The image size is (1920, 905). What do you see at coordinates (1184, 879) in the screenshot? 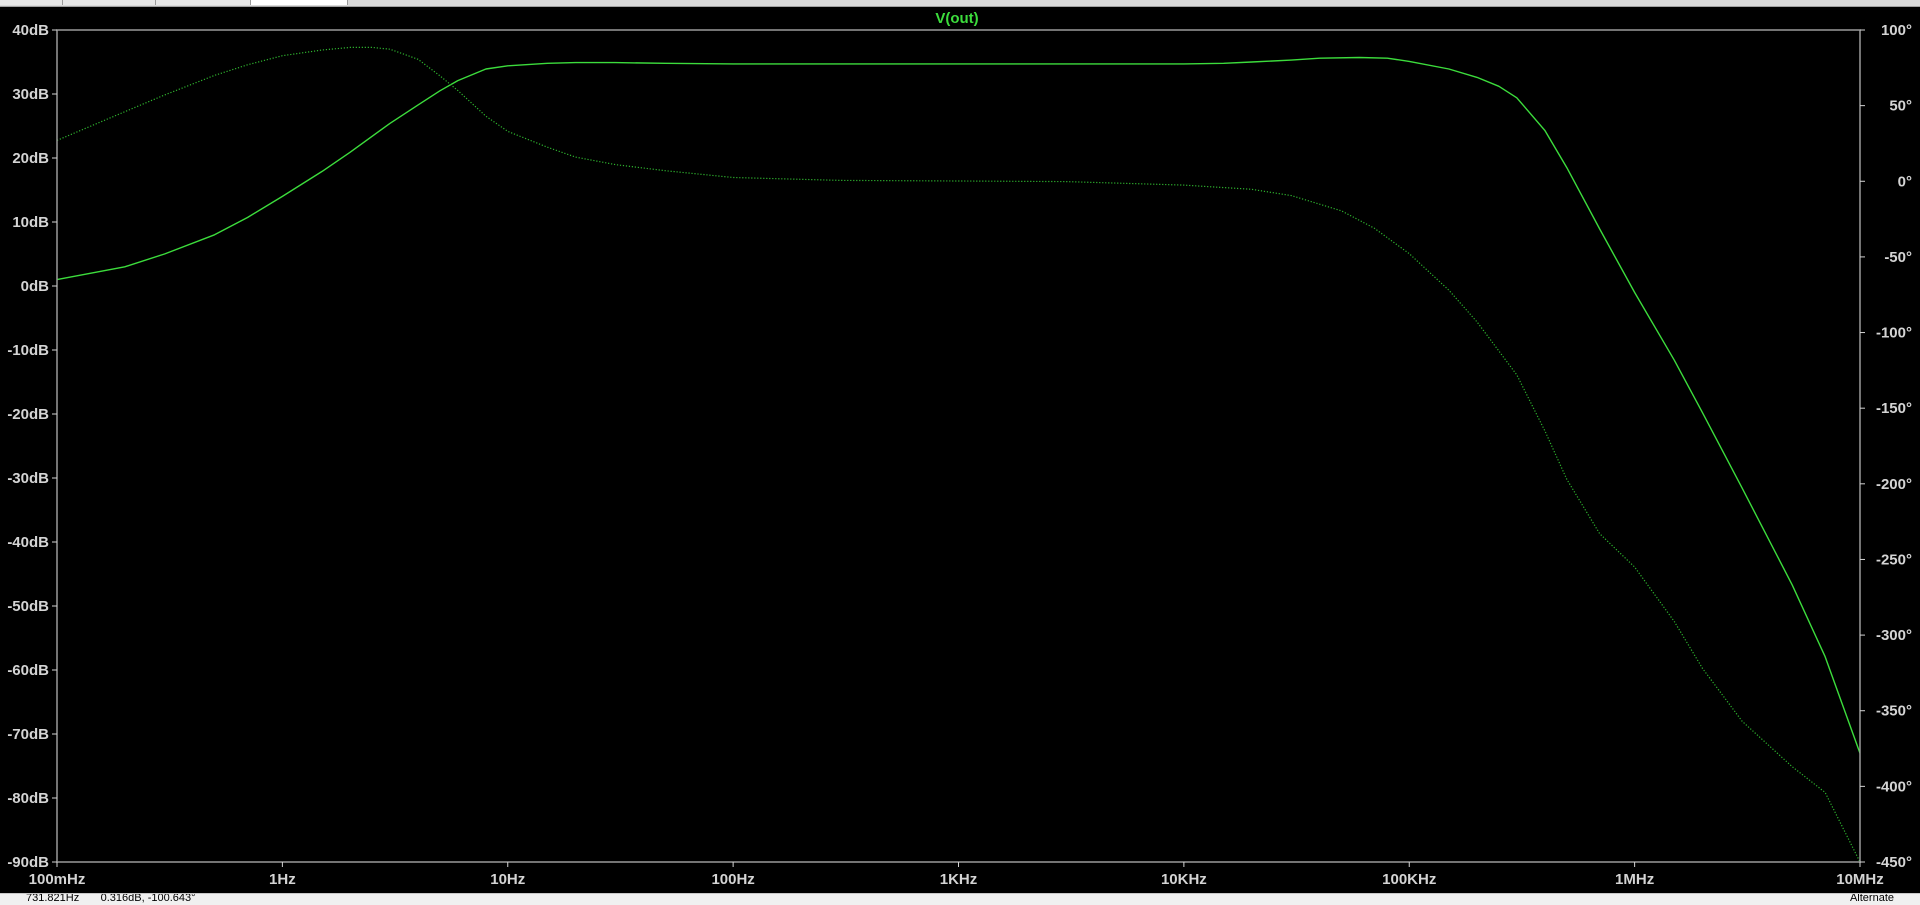
I see `x-tick-label: 10KHz` at bounding box center [1184, 879].